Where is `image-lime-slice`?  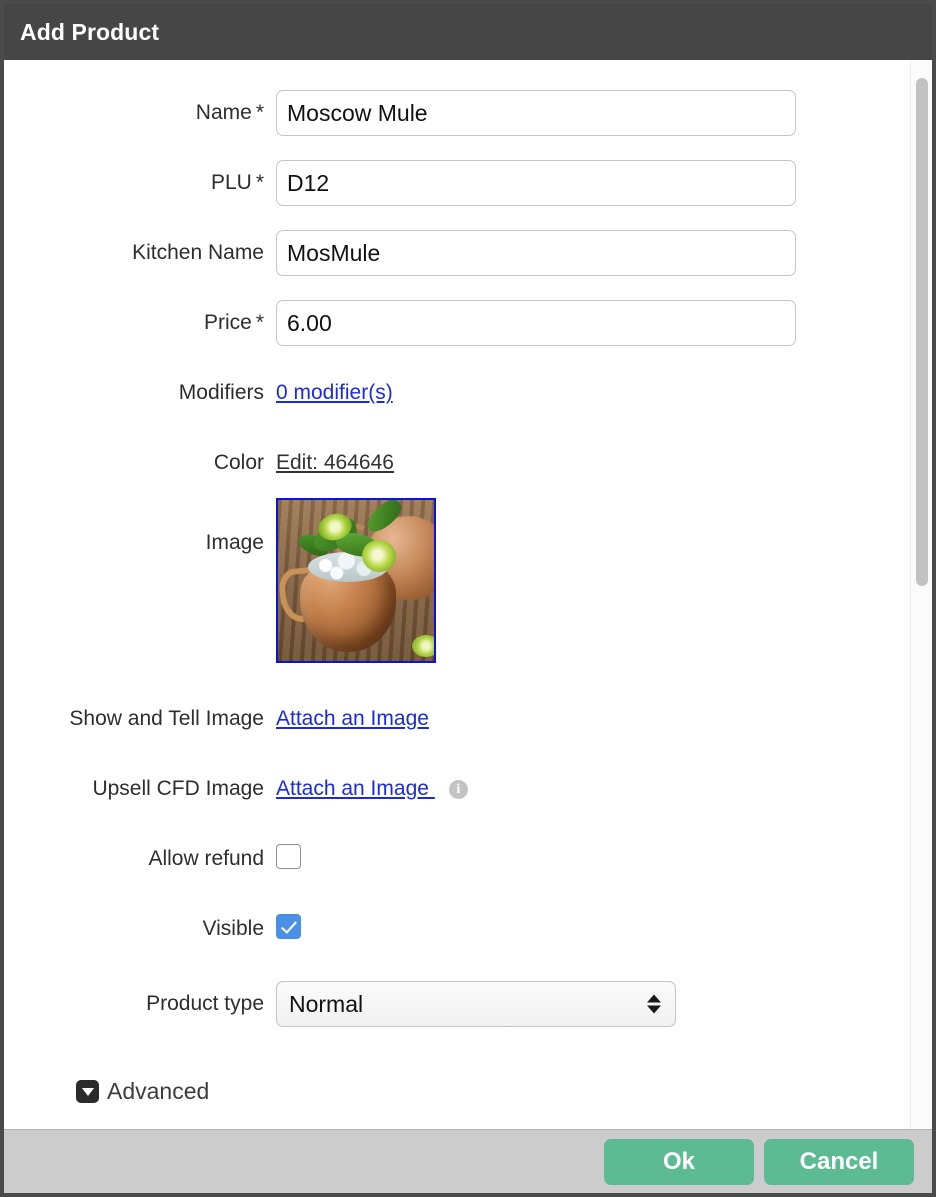
image-lime-slice is located at coordinates (423, 646).